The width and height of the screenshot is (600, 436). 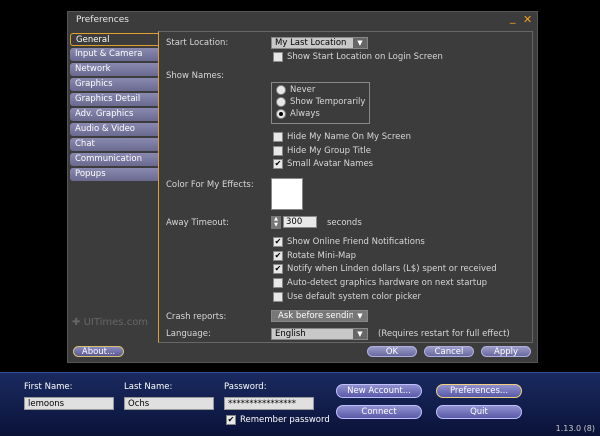 I want to click on rotate-minimap-checkbox: ✔ Rotate Mini-Map, so click(x=314, y=256).